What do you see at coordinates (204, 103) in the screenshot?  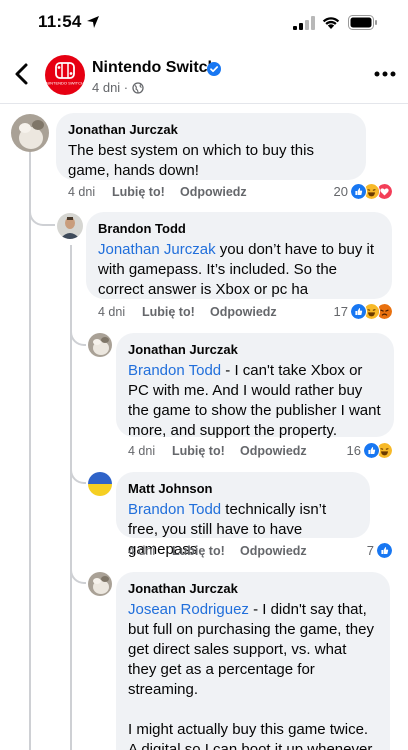 I see `header-divider` at bounding box center [204, 103].